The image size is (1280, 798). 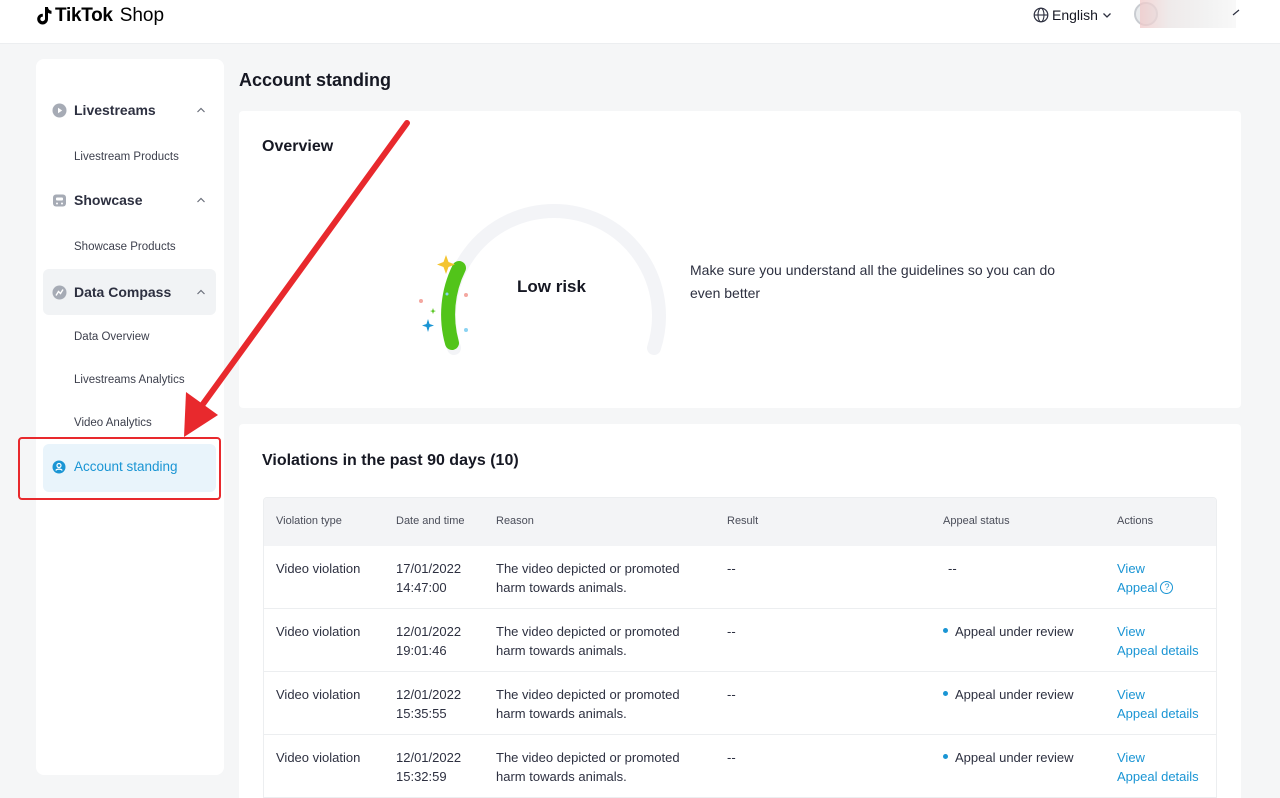 What do you see at coordinates (428, 767) in the screenshot?
I see `violation-datetime: 12/01/2022 15:32:59` at bounding box center [428, 767].